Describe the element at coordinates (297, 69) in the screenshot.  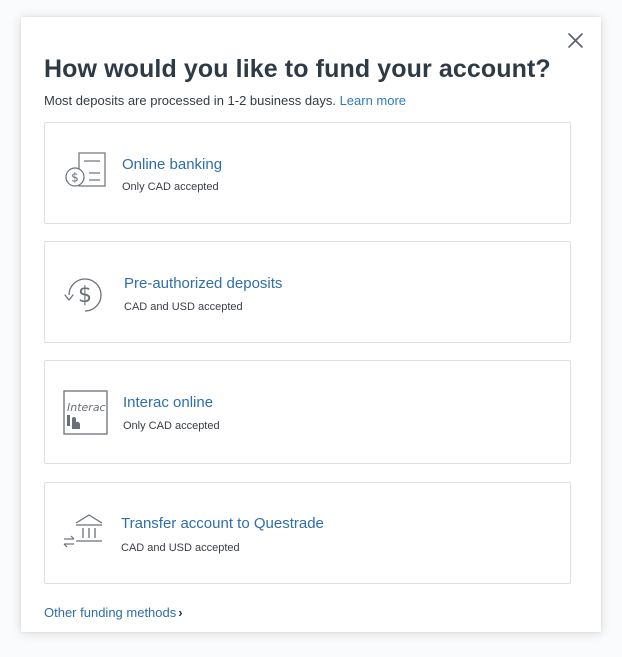
I see `dialog-title: How would you like to fund your account?` at that location.